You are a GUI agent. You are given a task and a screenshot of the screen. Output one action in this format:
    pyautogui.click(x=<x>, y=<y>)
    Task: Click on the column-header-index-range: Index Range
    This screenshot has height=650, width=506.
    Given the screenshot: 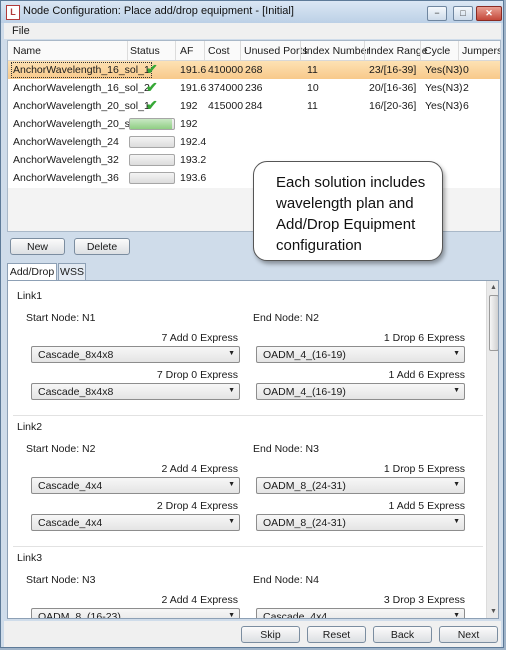 What is the action you would take?
    pyautogui.click(x=398, y=51)
    